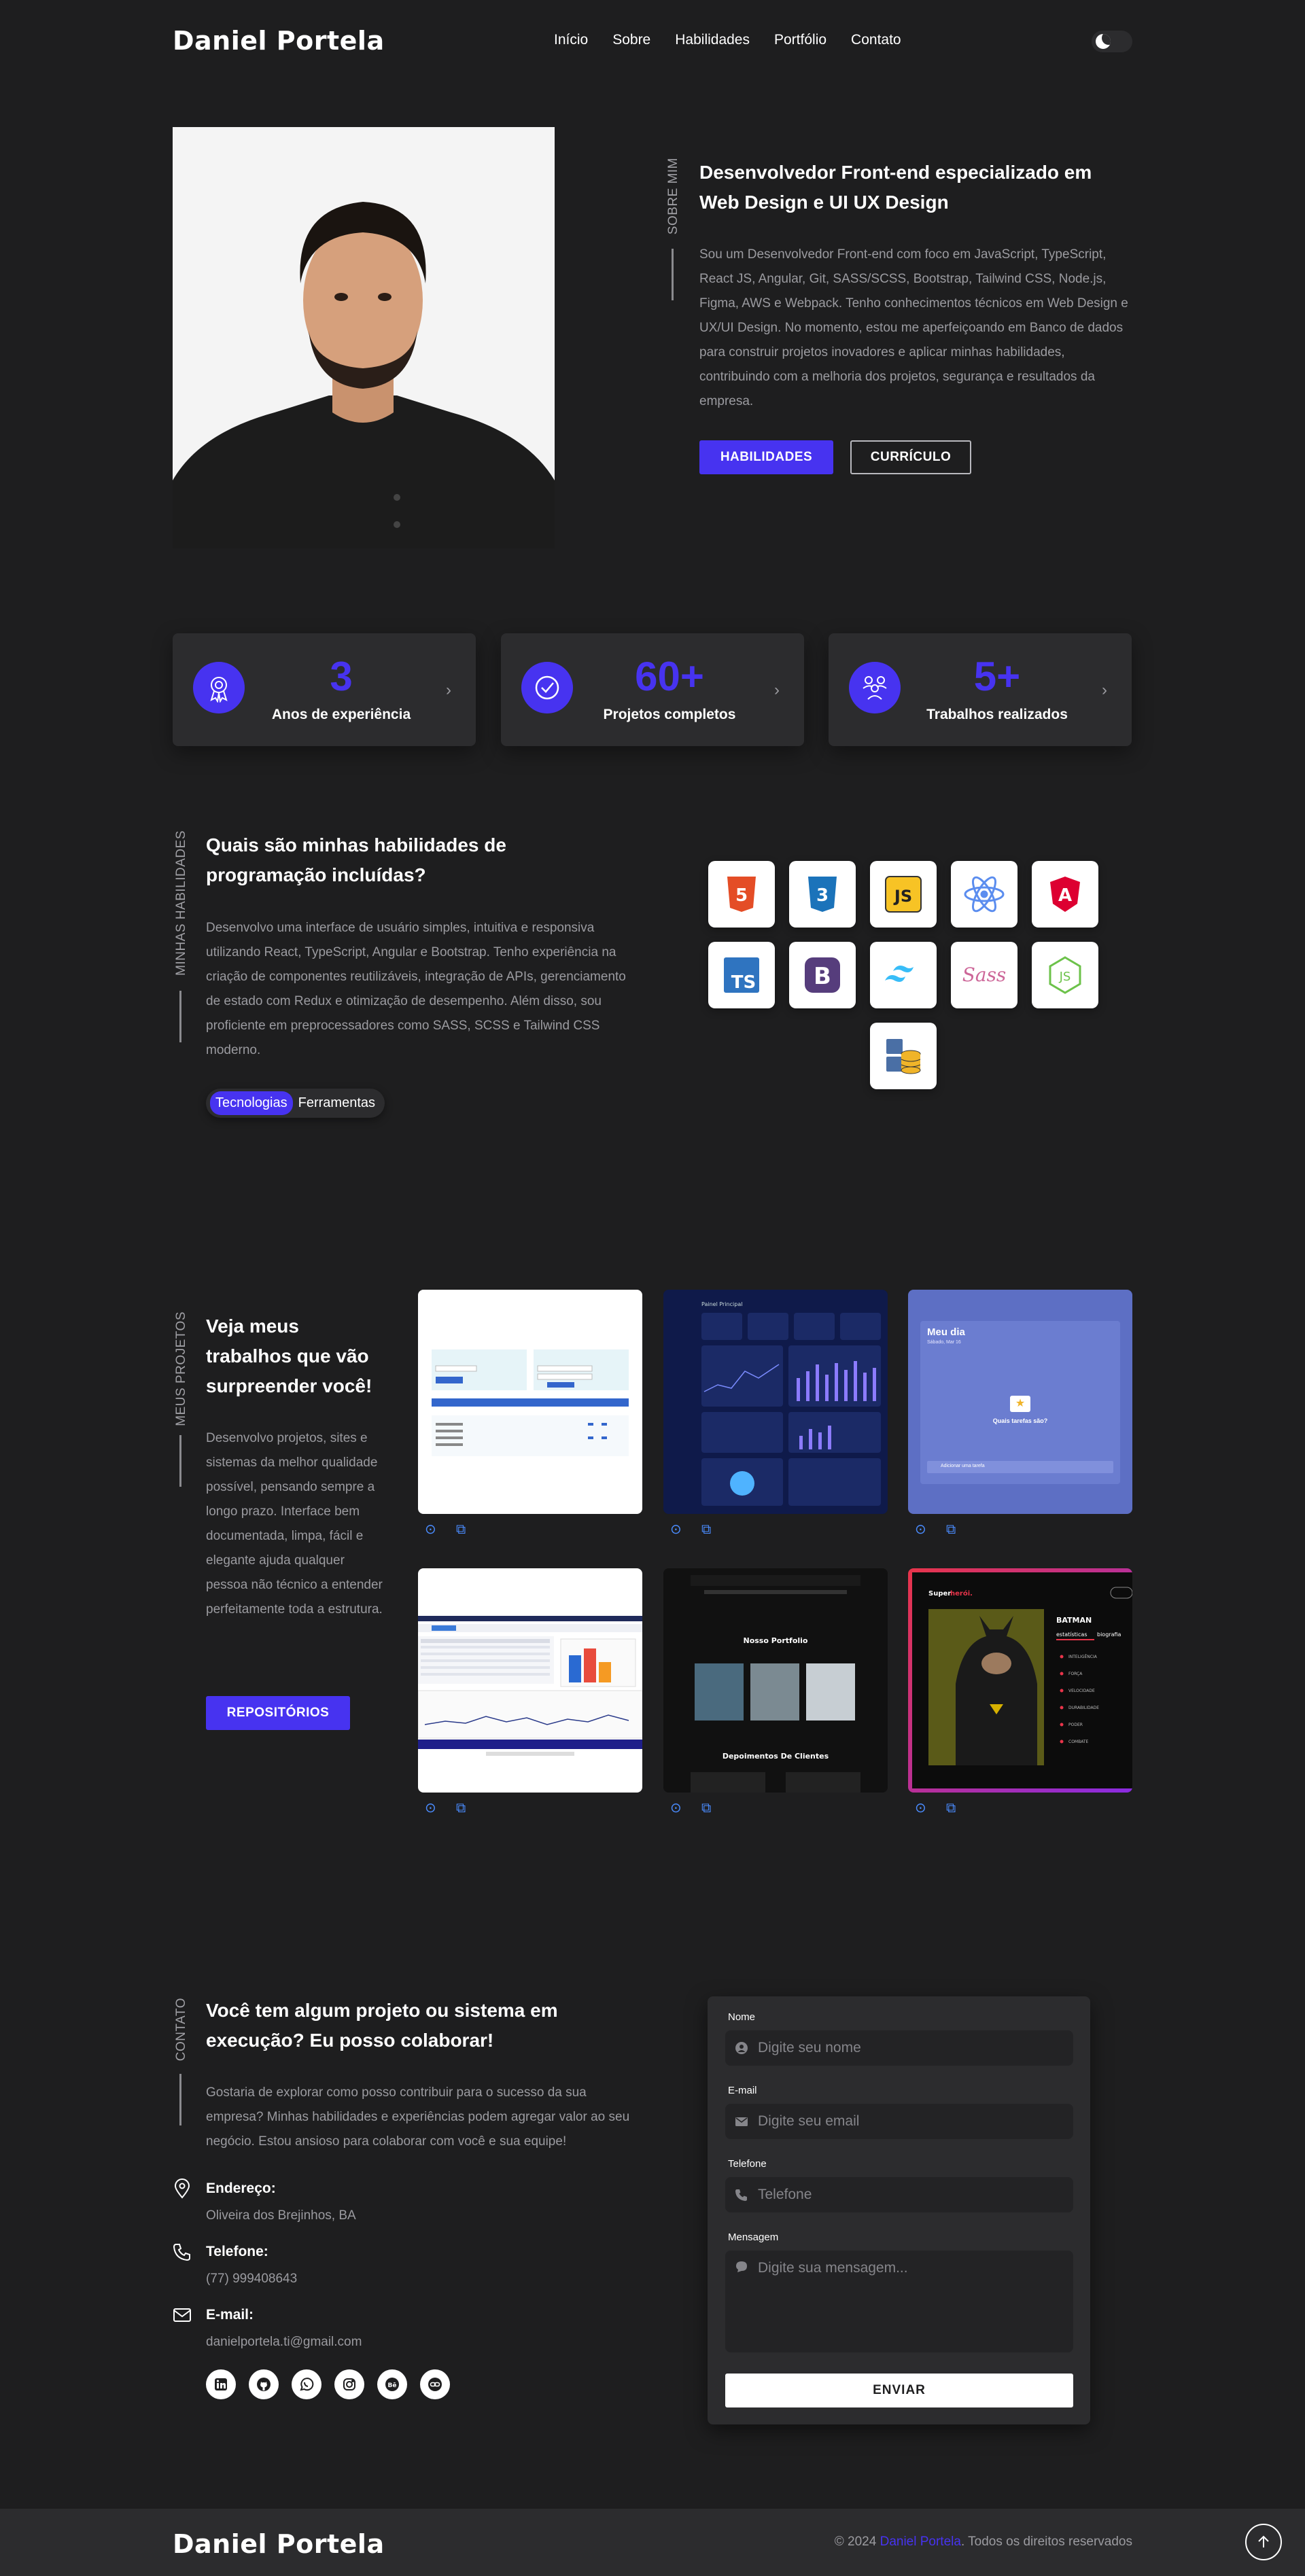 The height and width of the screenshot is (2576, 1305). What do you see at coordinates (899, 2048) in the screenshot?
I see `name-field: Digite seu nome` at bounding box center [899, 2048].